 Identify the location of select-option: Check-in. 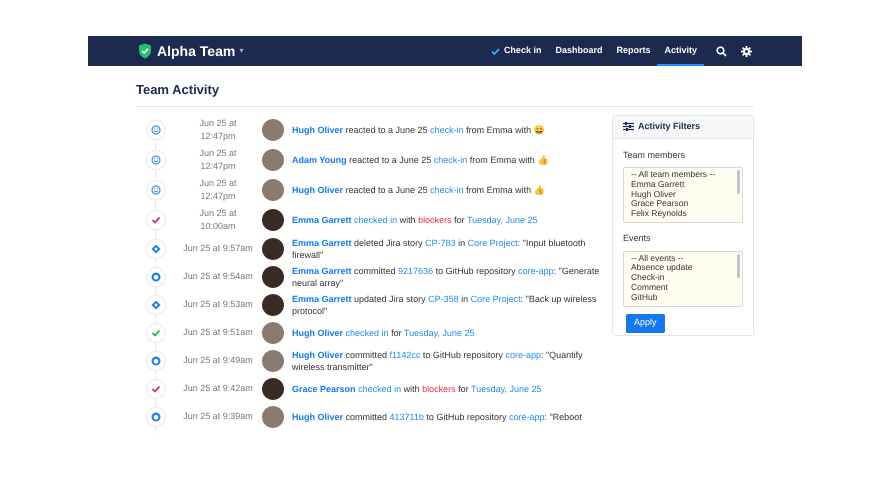
(686, 278).